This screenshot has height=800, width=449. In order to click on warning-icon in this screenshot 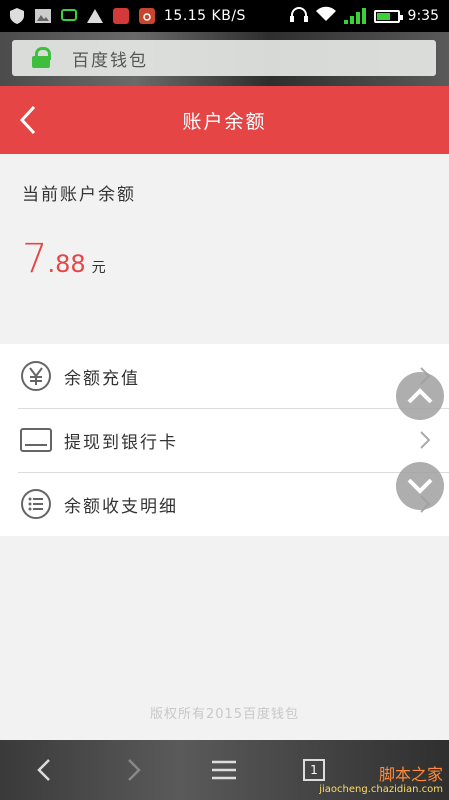, I will do `click(95, 16)`.